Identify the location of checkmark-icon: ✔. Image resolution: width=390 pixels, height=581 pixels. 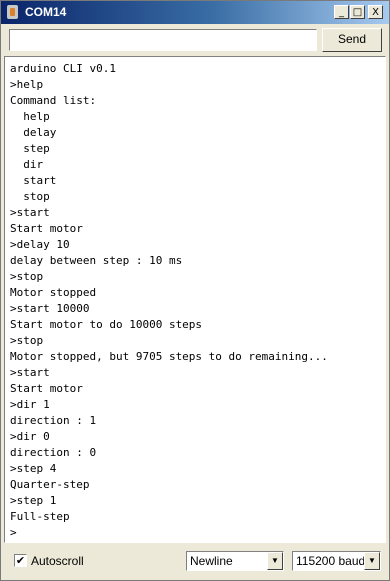
(20, 560).